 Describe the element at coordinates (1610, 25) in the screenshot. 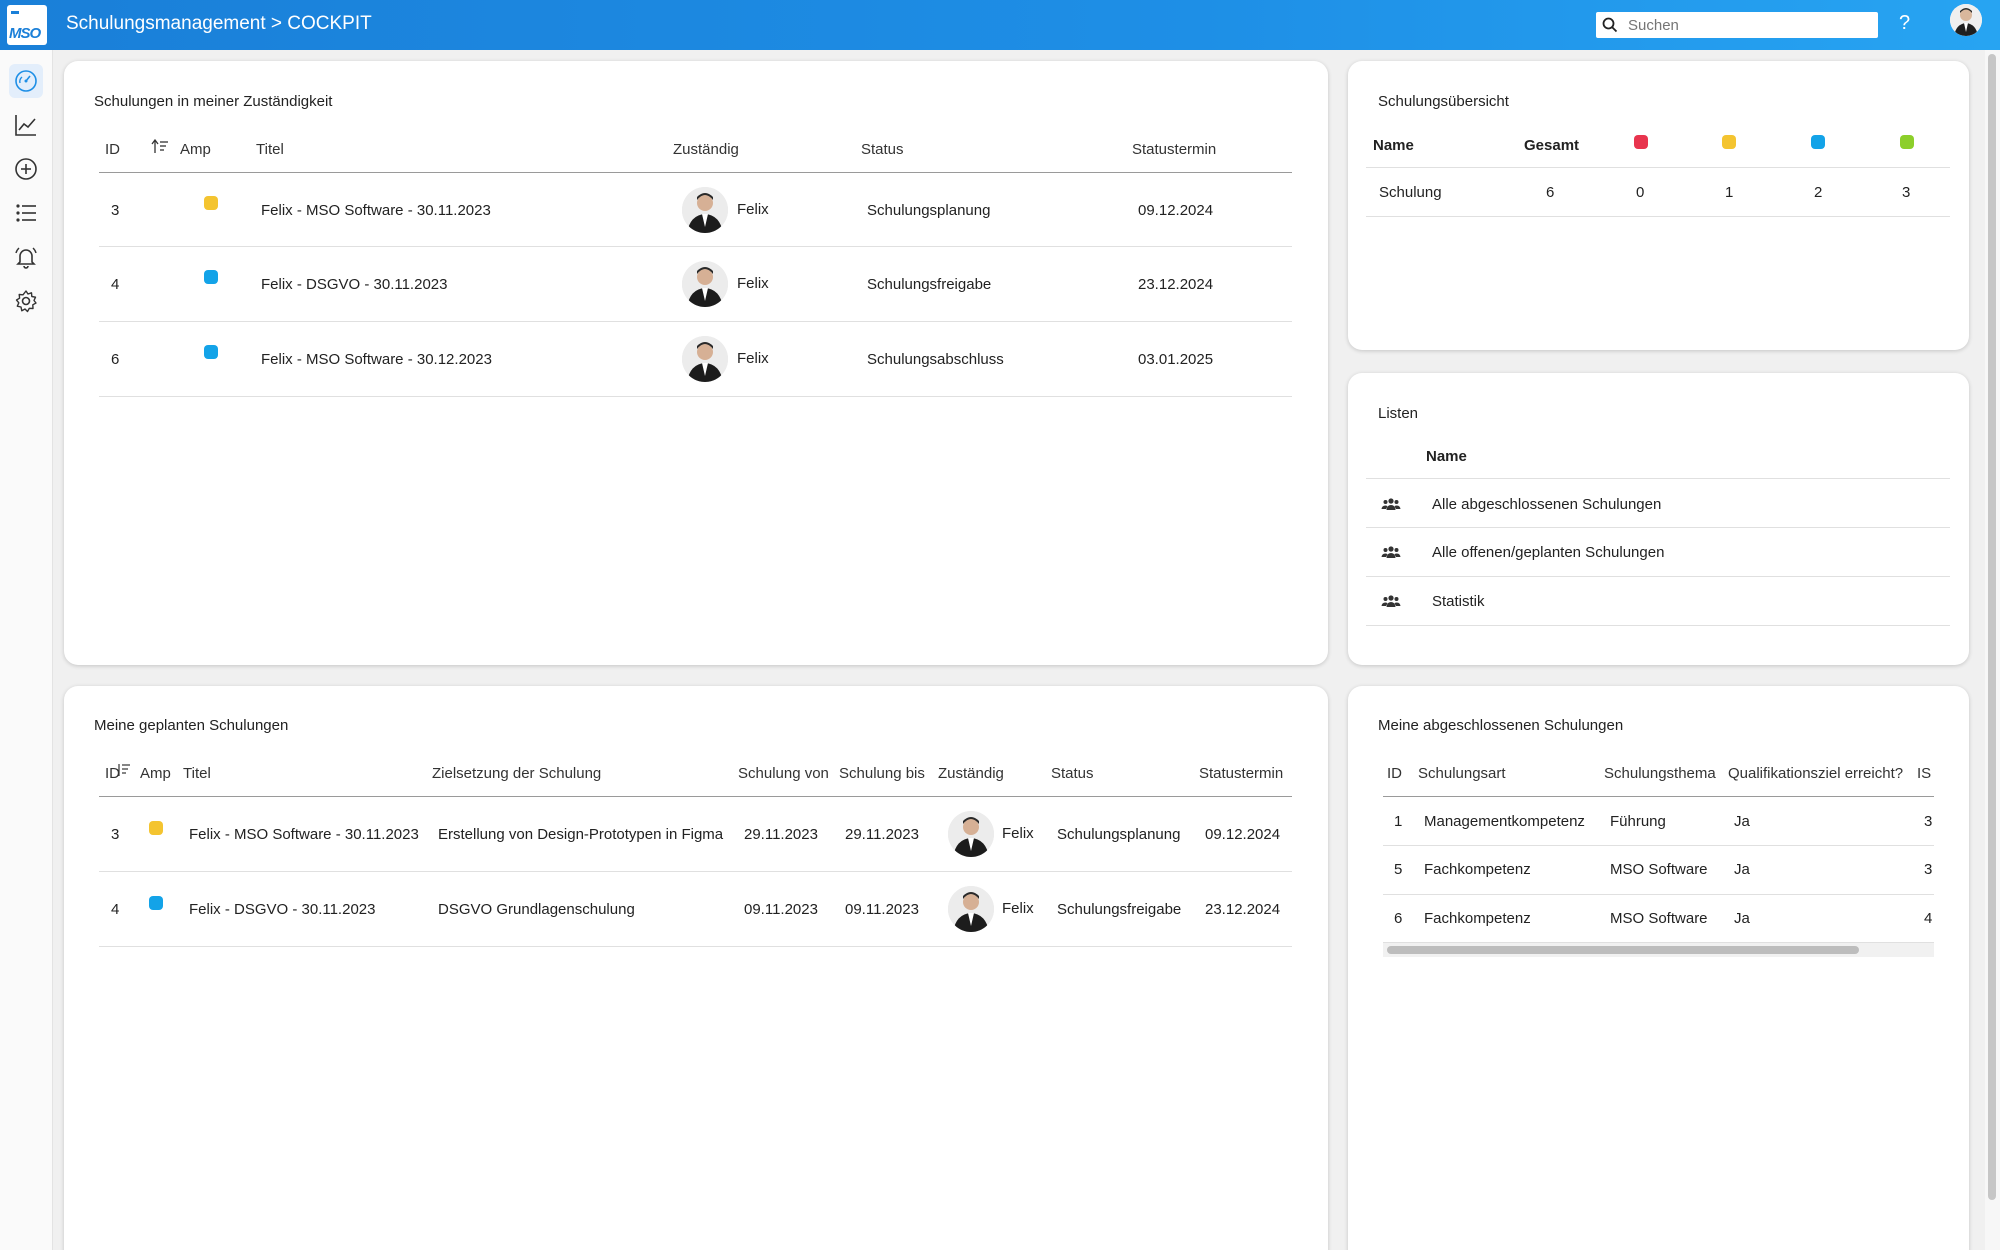

I see `search-icon` at that location.